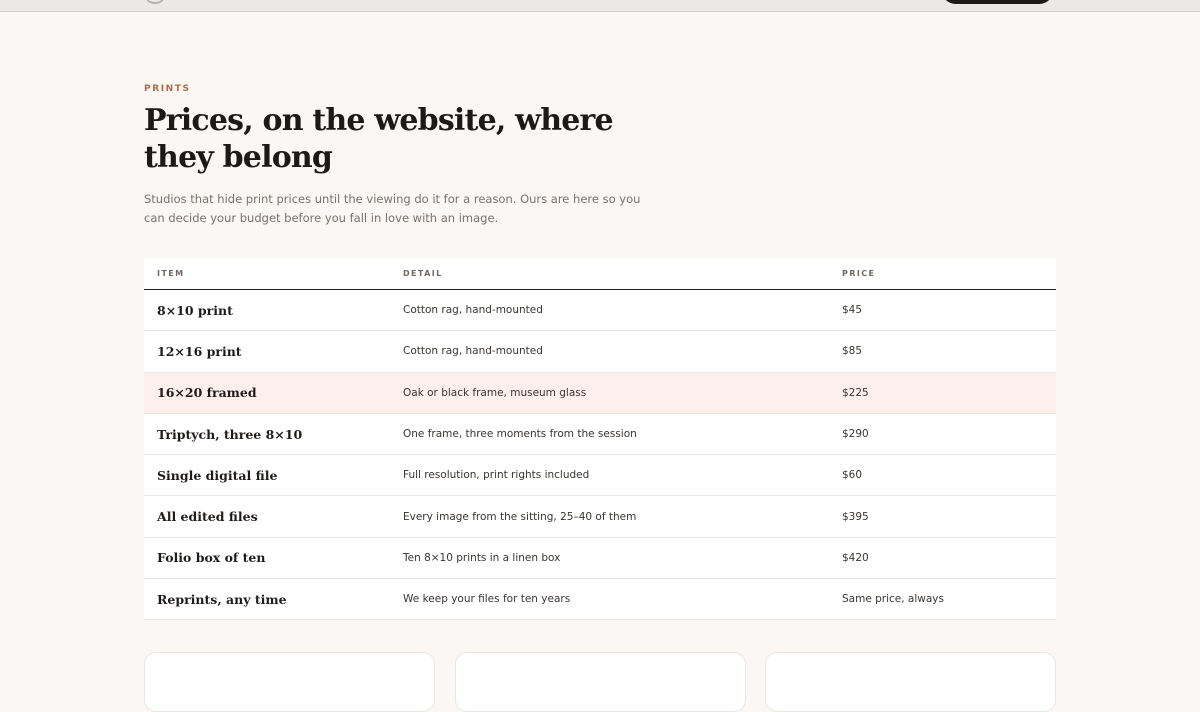 Image resolution: width=1200 pixels, height=712 pixels. What do you see at coordinates (600, 274) in the screenshot?
I see `table-header: ITEM DETAIL PRICE` at bounding box center [600, 274].